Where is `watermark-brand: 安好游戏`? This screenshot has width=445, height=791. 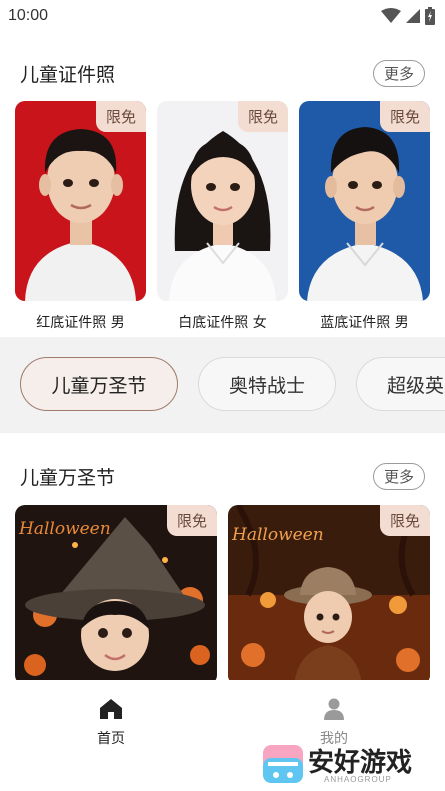 watermark-brand: 安好游戏 is located at coordinates (360, 763).